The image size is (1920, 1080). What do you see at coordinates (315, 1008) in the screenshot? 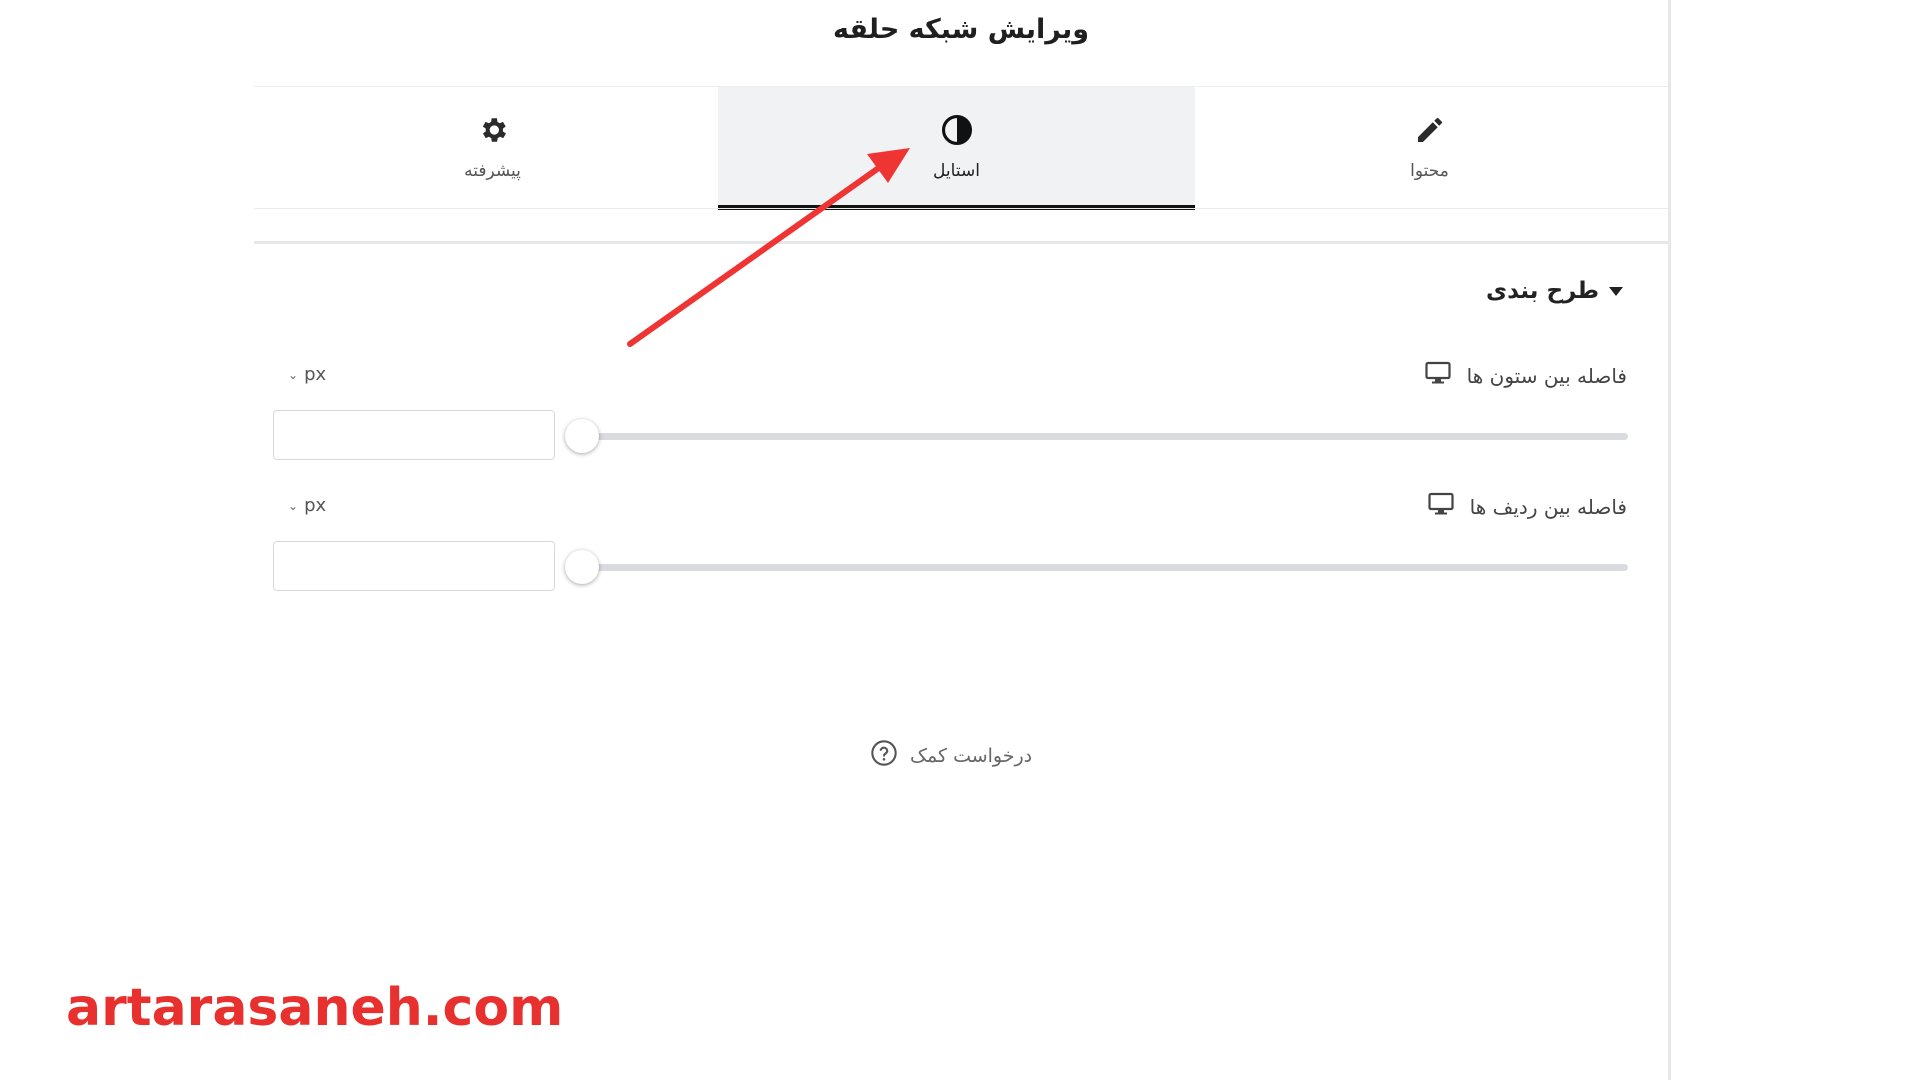
I see `watermark-text: artarasaneh.com` at bounding box center [315, 1008].